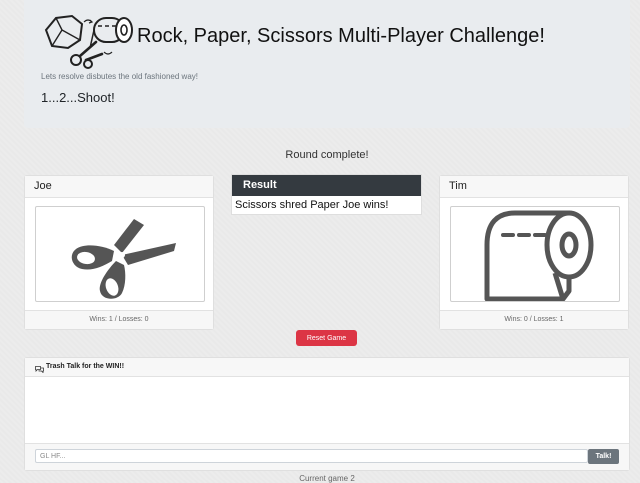  What do you see at coordinates (119, 319) in the screenshot?
I see `player1-record: Wins: 1 / Losses: 0` at bounding box center [119, 319].